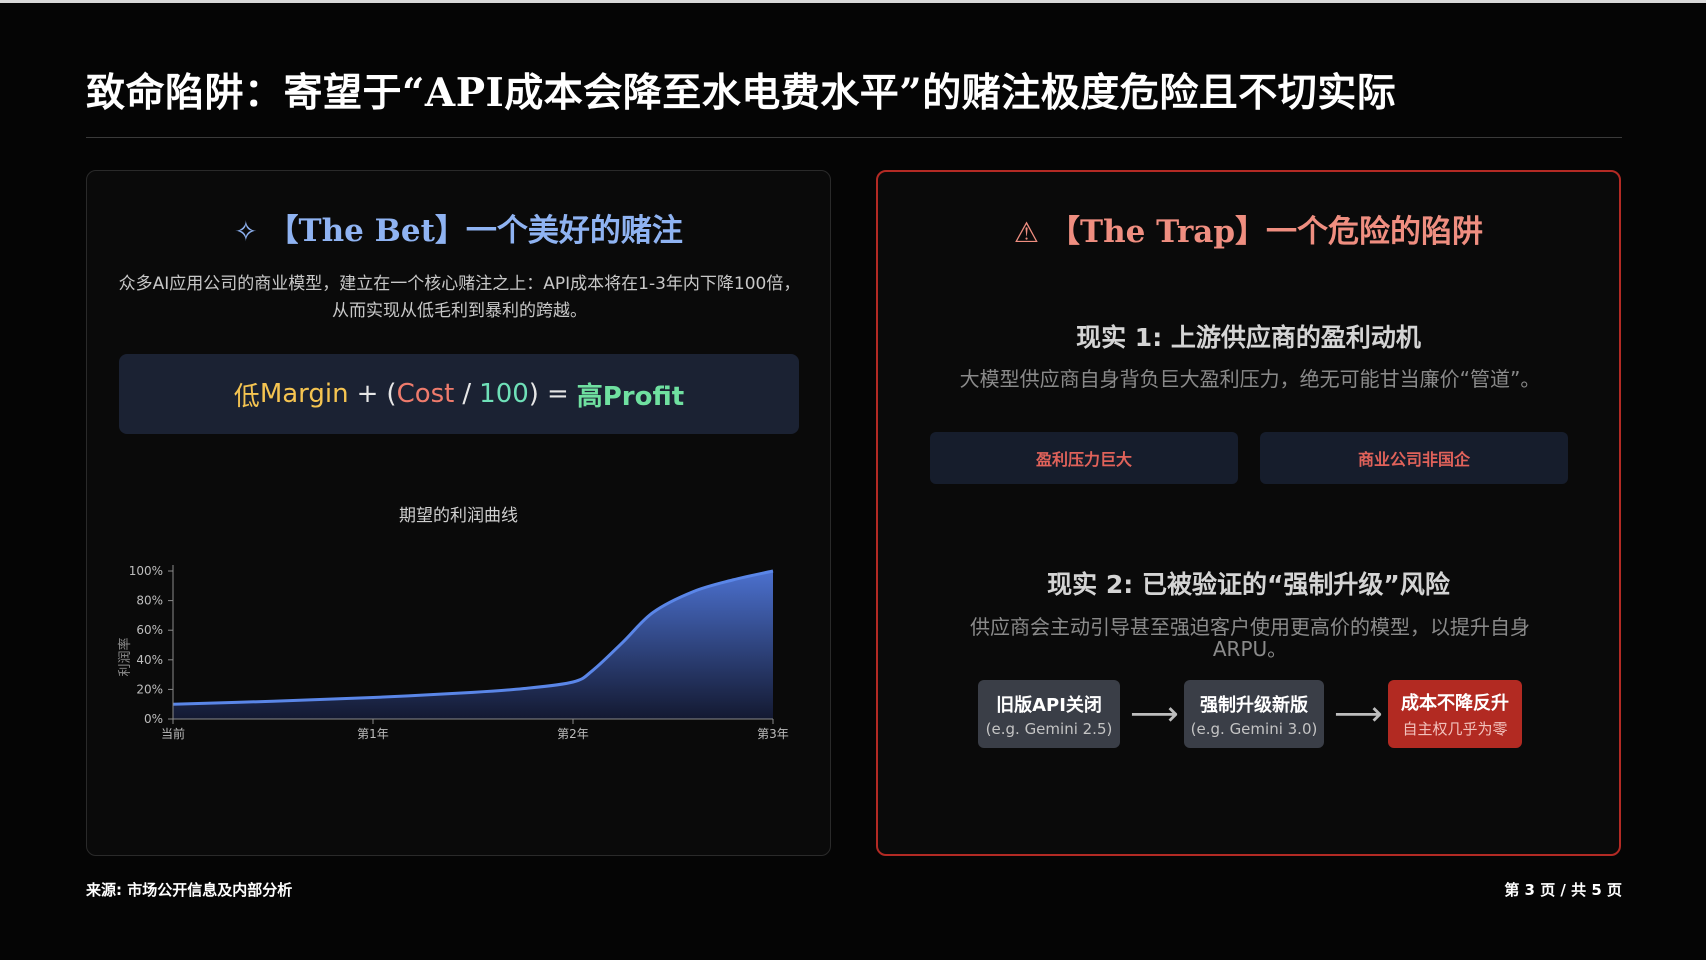 Image resolution: width=1706 pixels, height=960 pixels. Describe the element at coordinates (467, 394) in the screenshot. I see `formula-slash: /` at that location.